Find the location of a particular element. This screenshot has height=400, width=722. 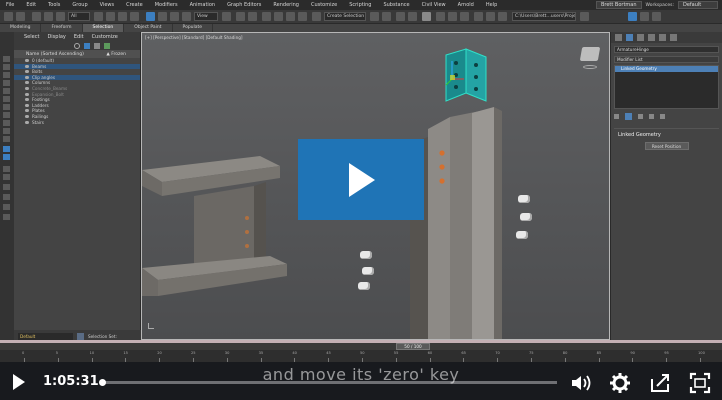

project-folder-icon is located at coordinates (584, 16).